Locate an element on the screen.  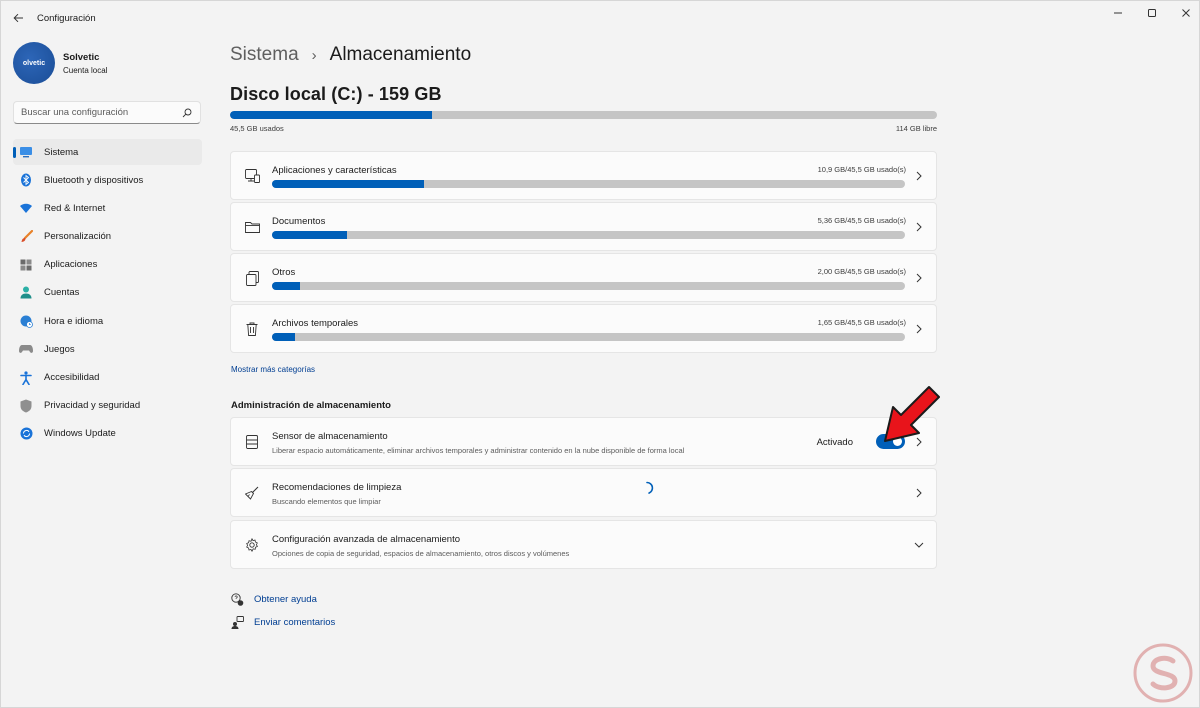
user-profile: olvetic Solvetic Cuenta local is located at coordinates (60, 63).